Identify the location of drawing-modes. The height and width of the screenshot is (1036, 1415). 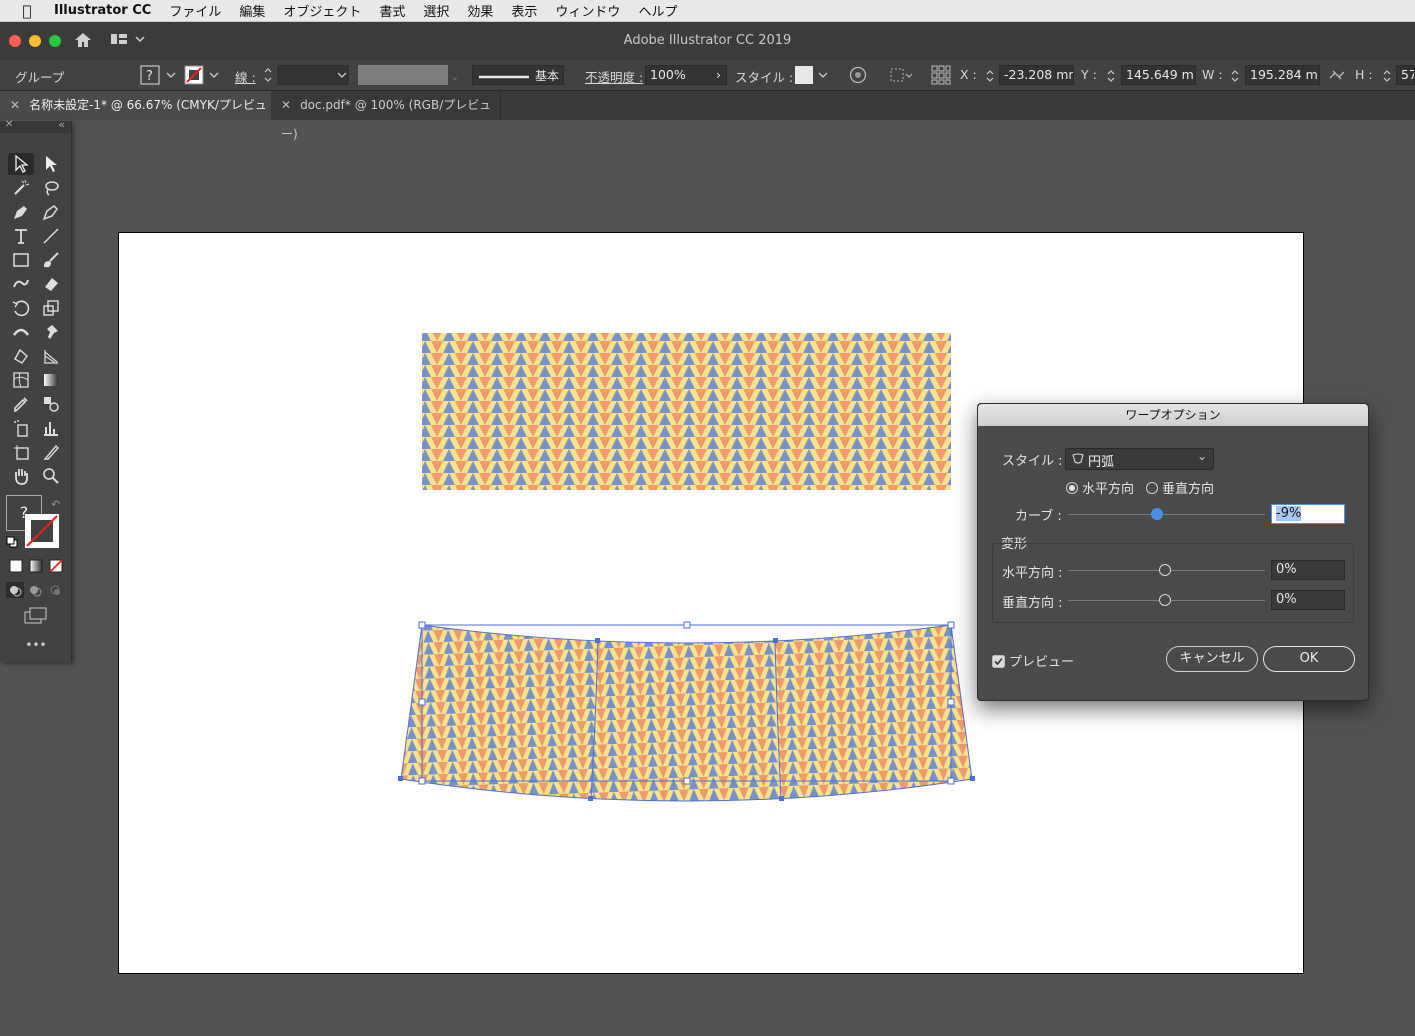
(36, 590).